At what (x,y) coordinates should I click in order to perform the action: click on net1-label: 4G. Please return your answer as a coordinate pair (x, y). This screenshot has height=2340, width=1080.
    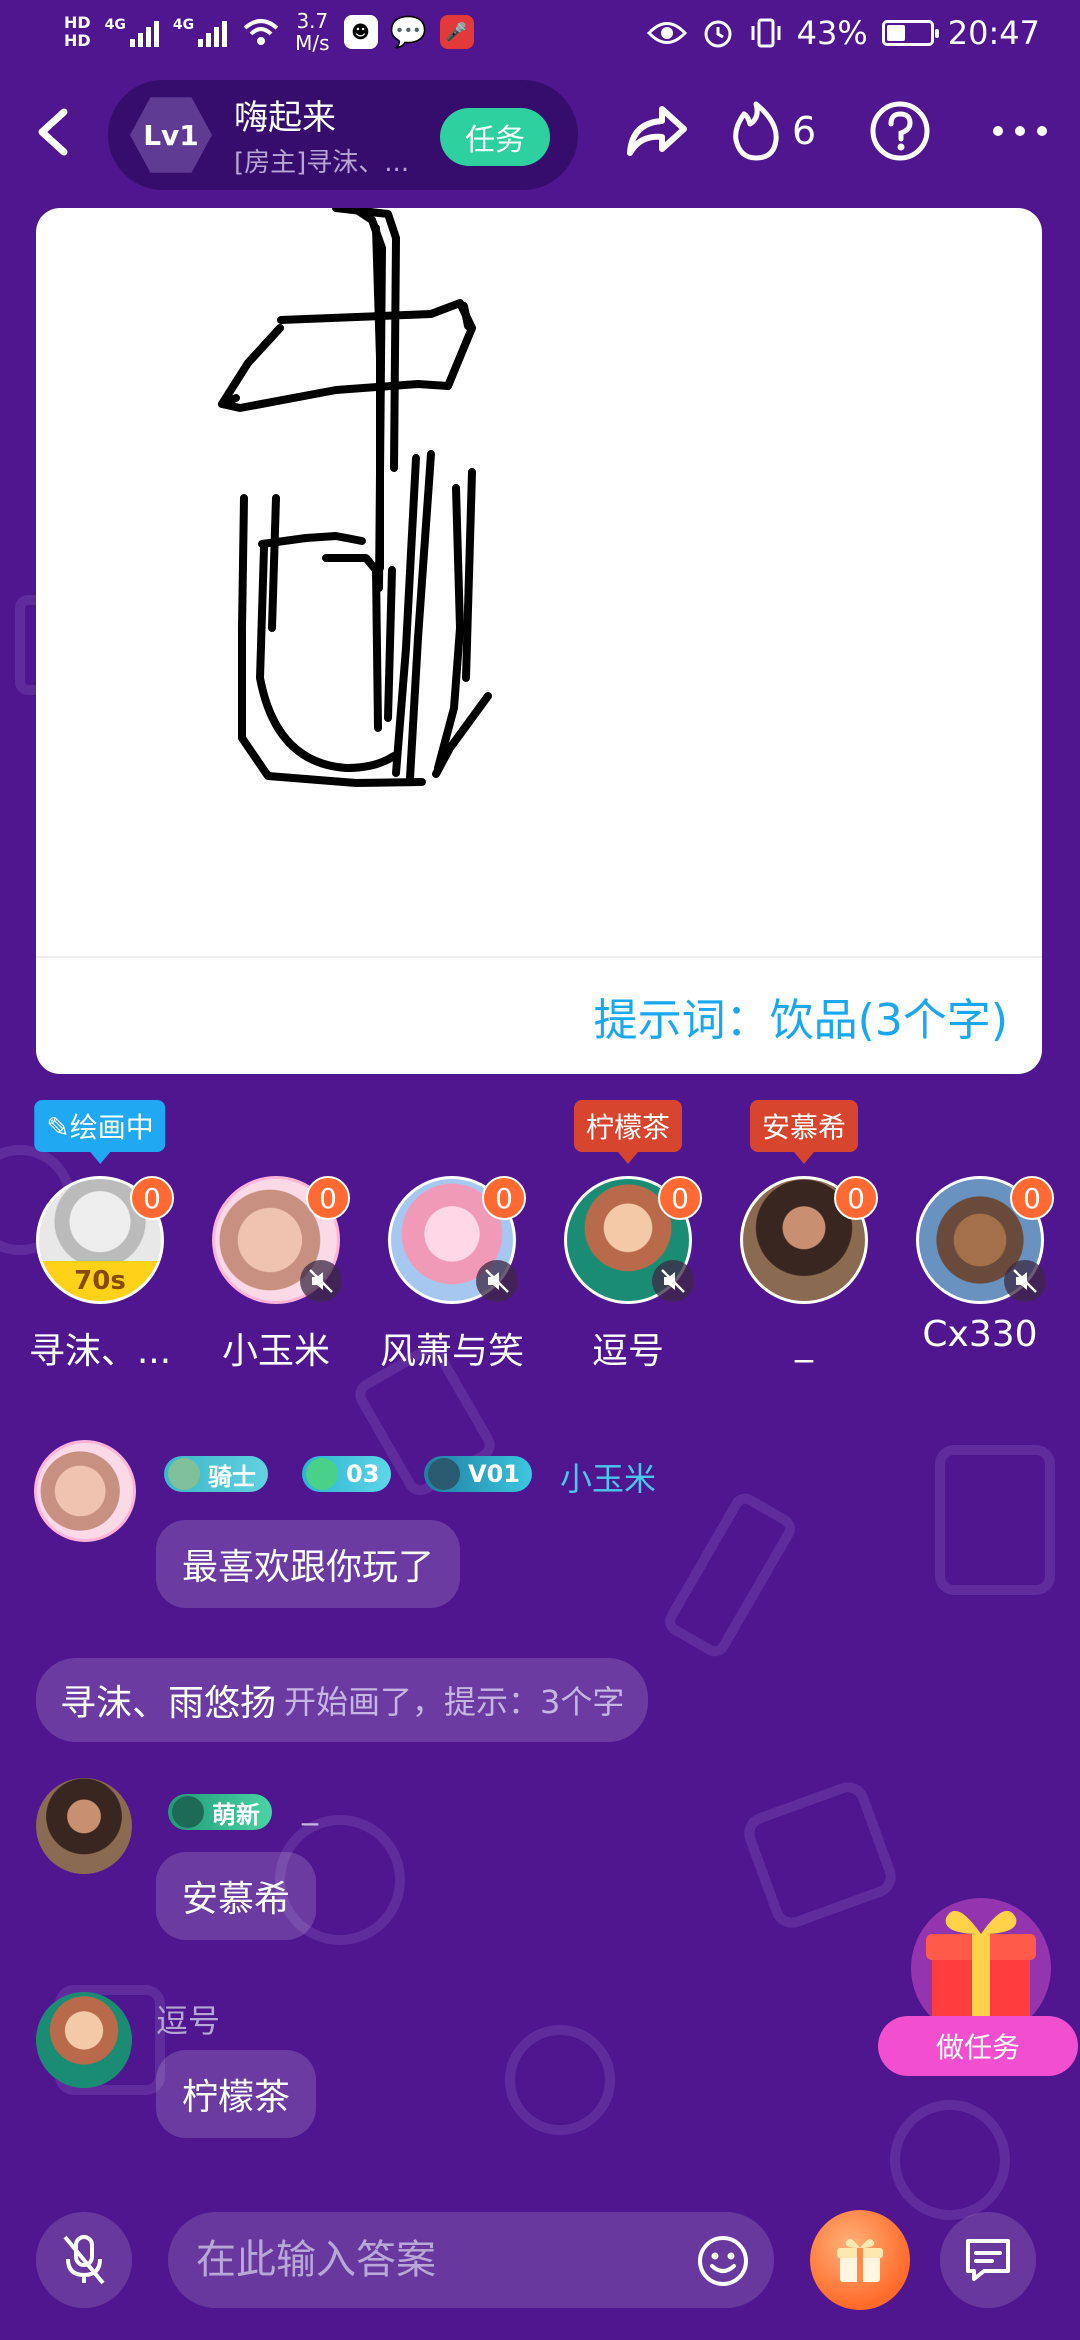
    Looking at the image, I should click on (115, 25).